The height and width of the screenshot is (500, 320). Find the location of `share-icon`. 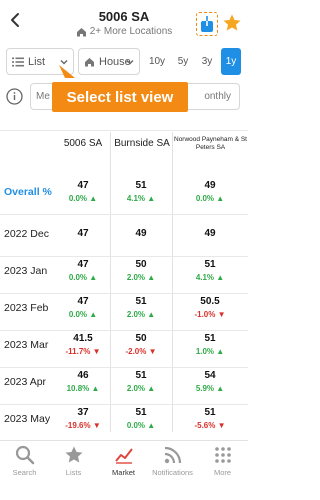

share-icon is located at coordinates (207, 23).